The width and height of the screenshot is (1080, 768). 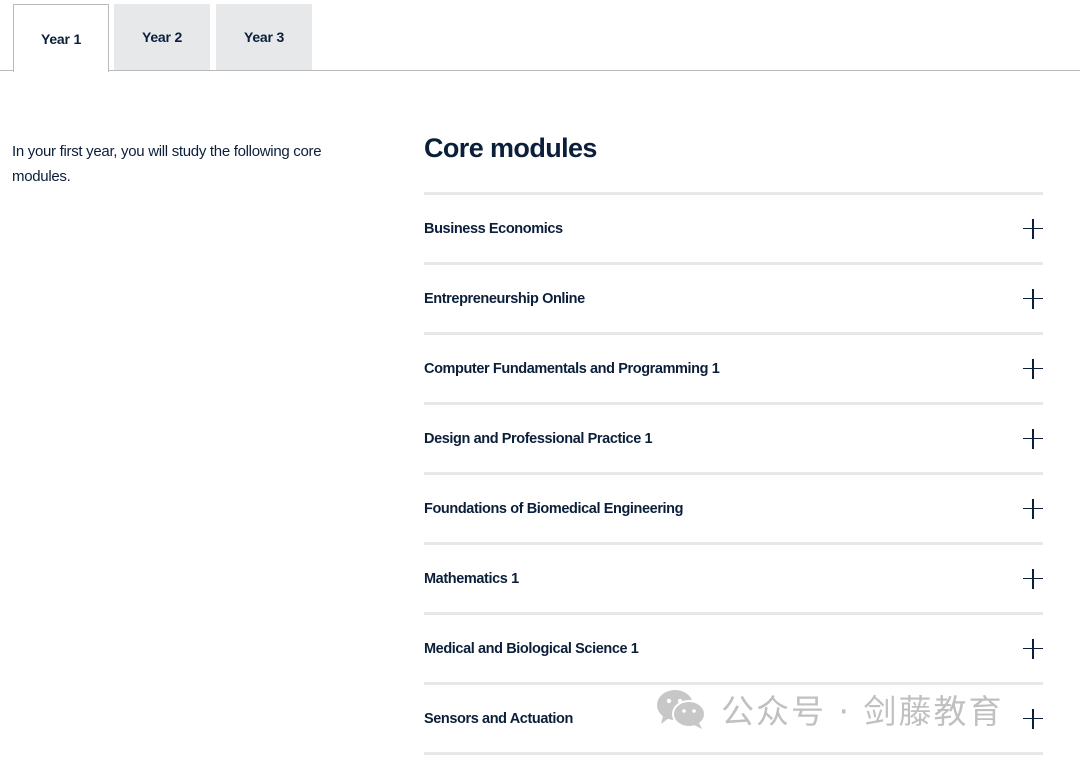 I want to click on year-tabs: Year 1 Year 2 Year 3, so click(x=540, y=36).